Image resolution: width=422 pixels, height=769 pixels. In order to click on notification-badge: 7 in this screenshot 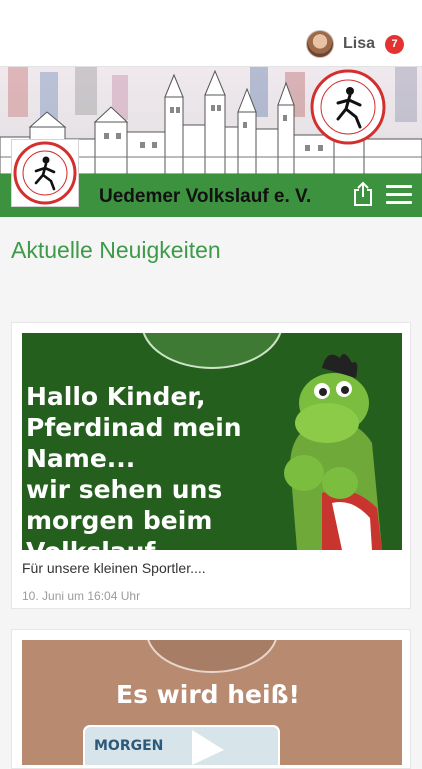, I will do `click(394, 44)`.